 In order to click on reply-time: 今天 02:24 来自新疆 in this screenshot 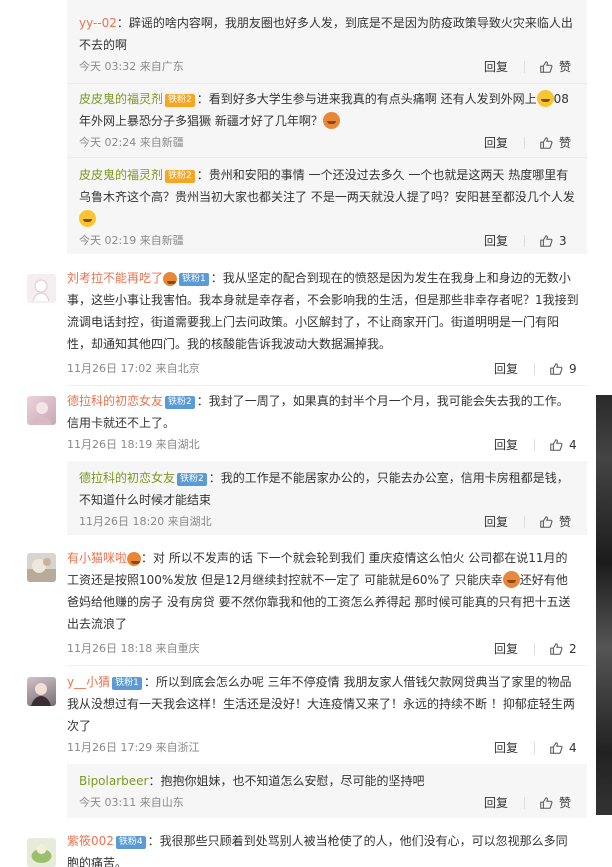, I will do `click(131, 142)`.